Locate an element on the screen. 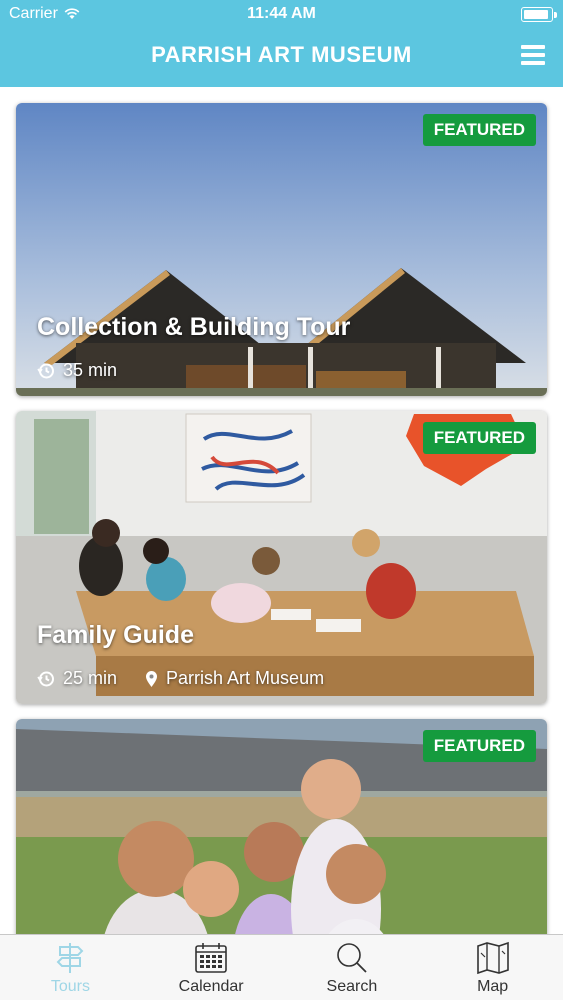  tour-meta: 25 min Parrish Art Museum is located at coordinates (180, 678).